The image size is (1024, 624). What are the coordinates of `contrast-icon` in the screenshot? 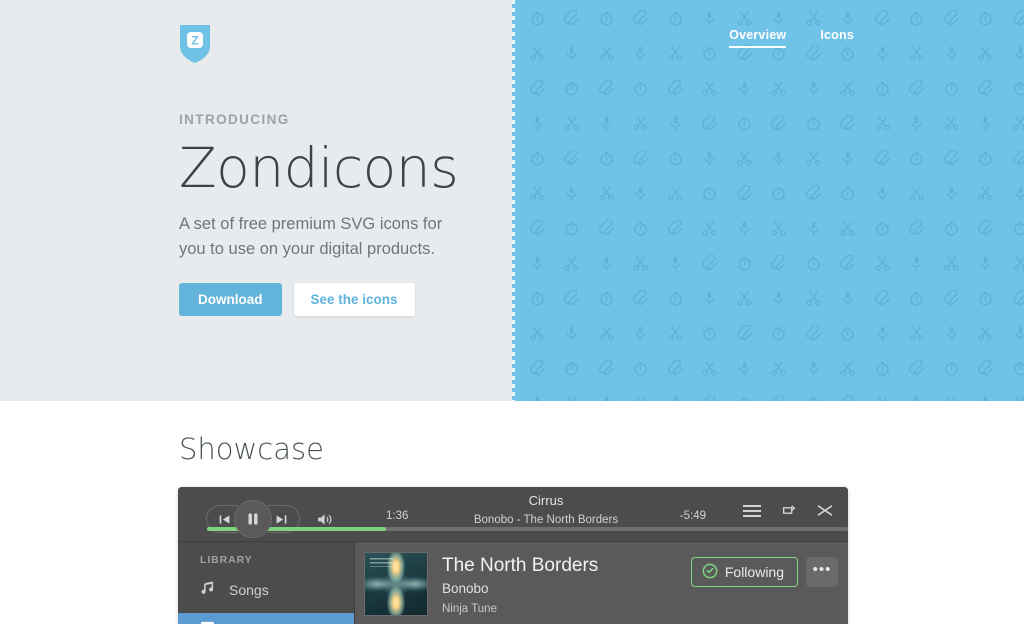 It's located at (710, 88).